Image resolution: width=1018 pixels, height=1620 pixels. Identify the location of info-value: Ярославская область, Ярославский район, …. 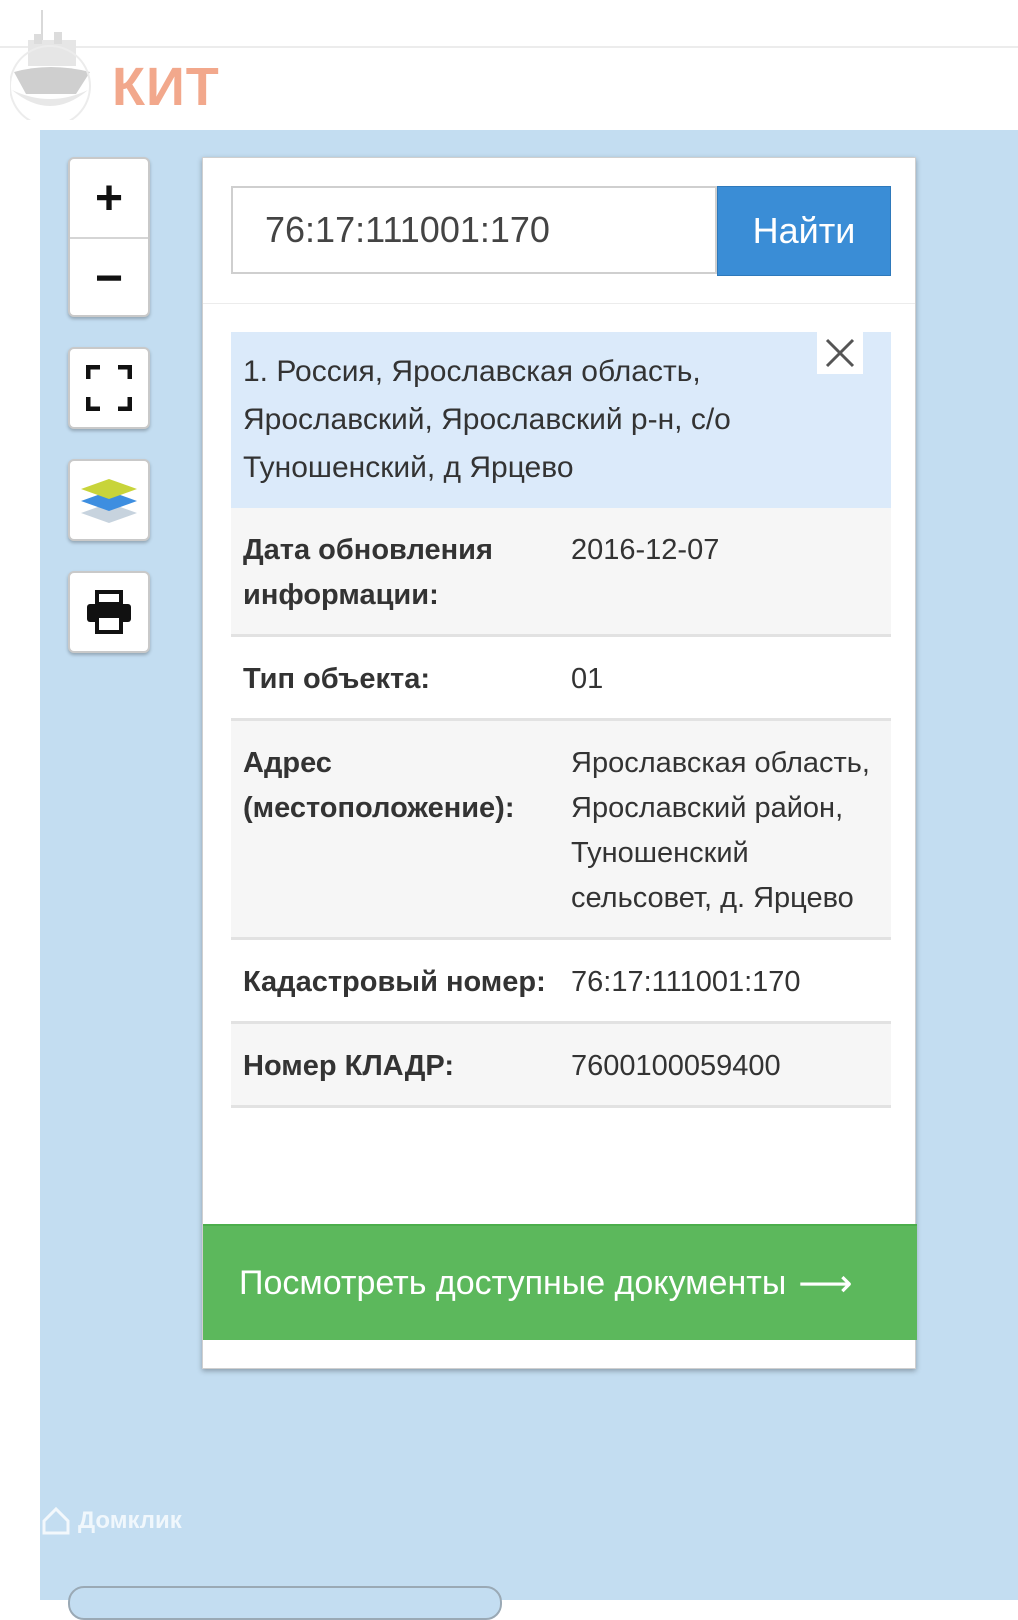
(720, 830).